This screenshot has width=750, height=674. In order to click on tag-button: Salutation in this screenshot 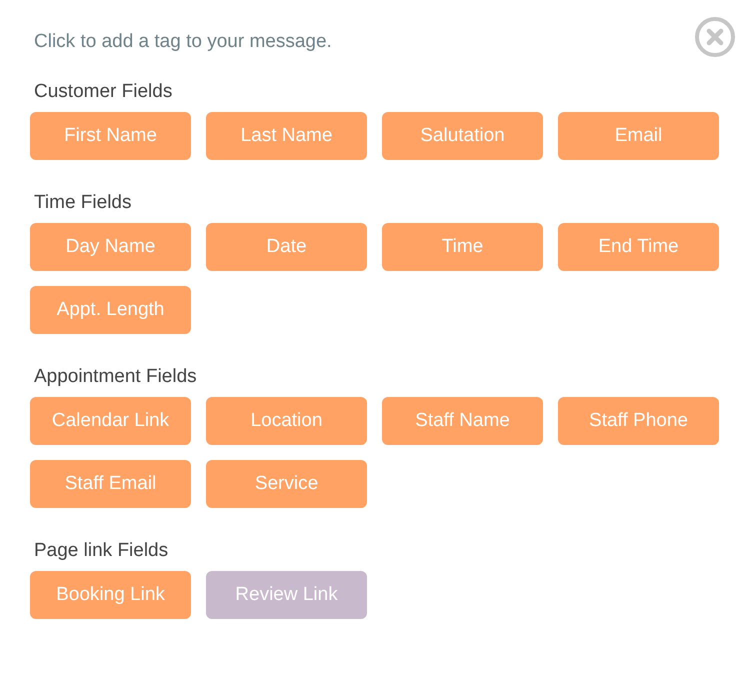, I will do `click(462, 136)`.